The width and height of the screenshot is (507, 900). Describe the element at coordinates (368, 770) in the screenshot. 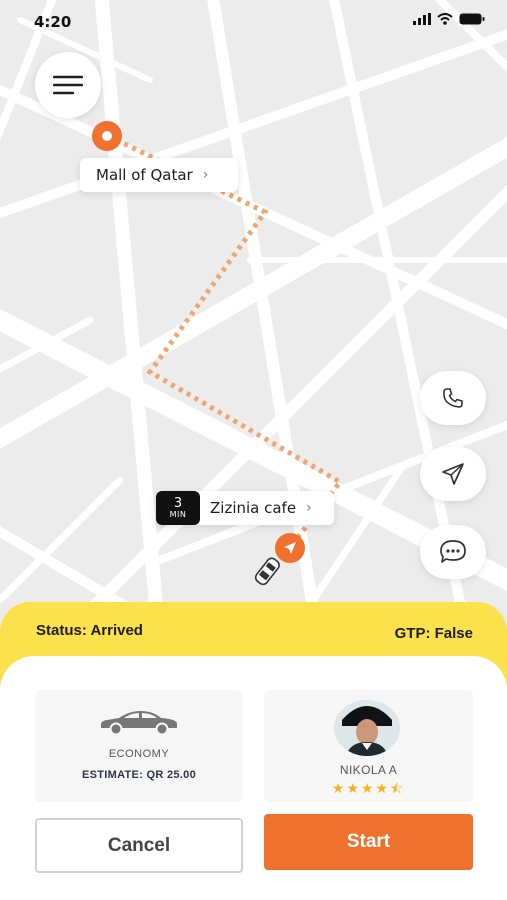

I see `driver-name: NIKOLA A` at that location.